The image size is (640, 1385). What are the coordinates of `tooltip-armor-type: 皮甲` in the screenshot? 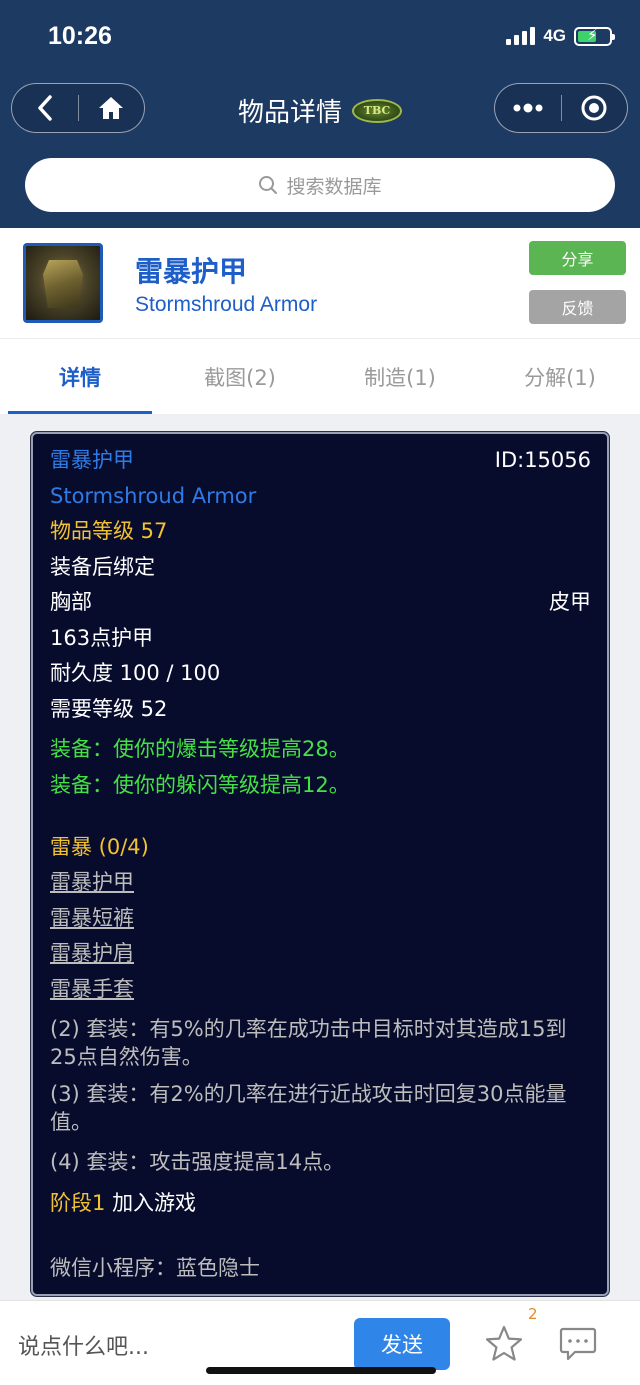 It's located at (570, 602).